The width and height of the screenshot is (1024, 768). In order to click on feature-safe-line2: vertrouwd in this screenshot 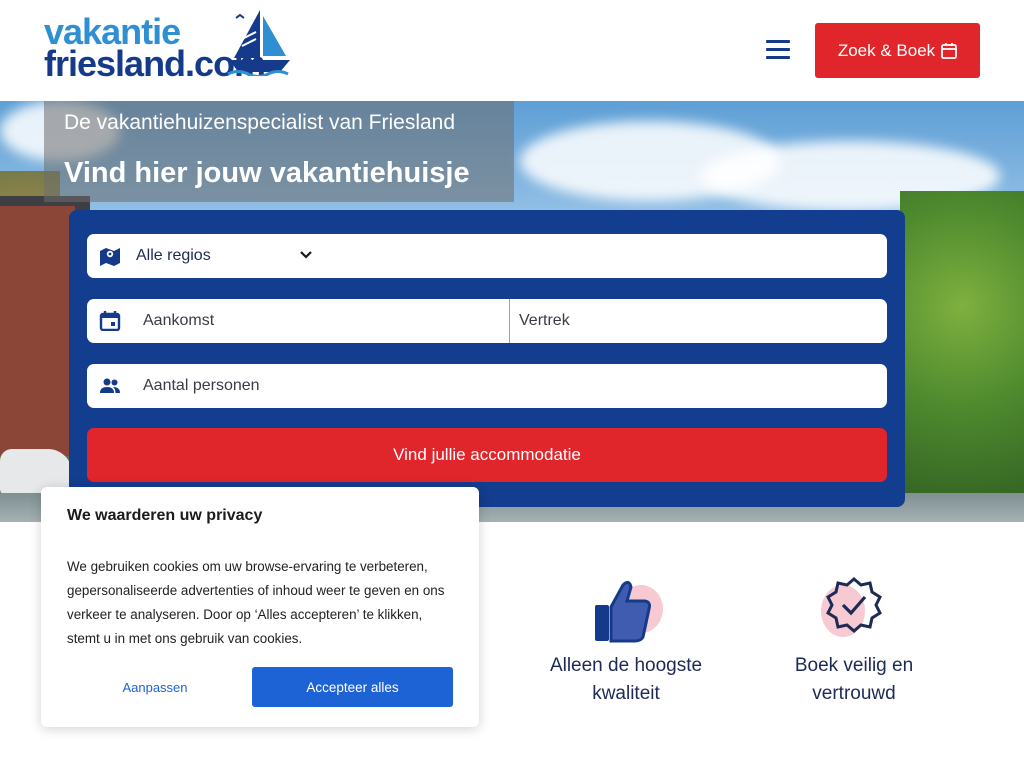, I will do `click(854, 693)`.